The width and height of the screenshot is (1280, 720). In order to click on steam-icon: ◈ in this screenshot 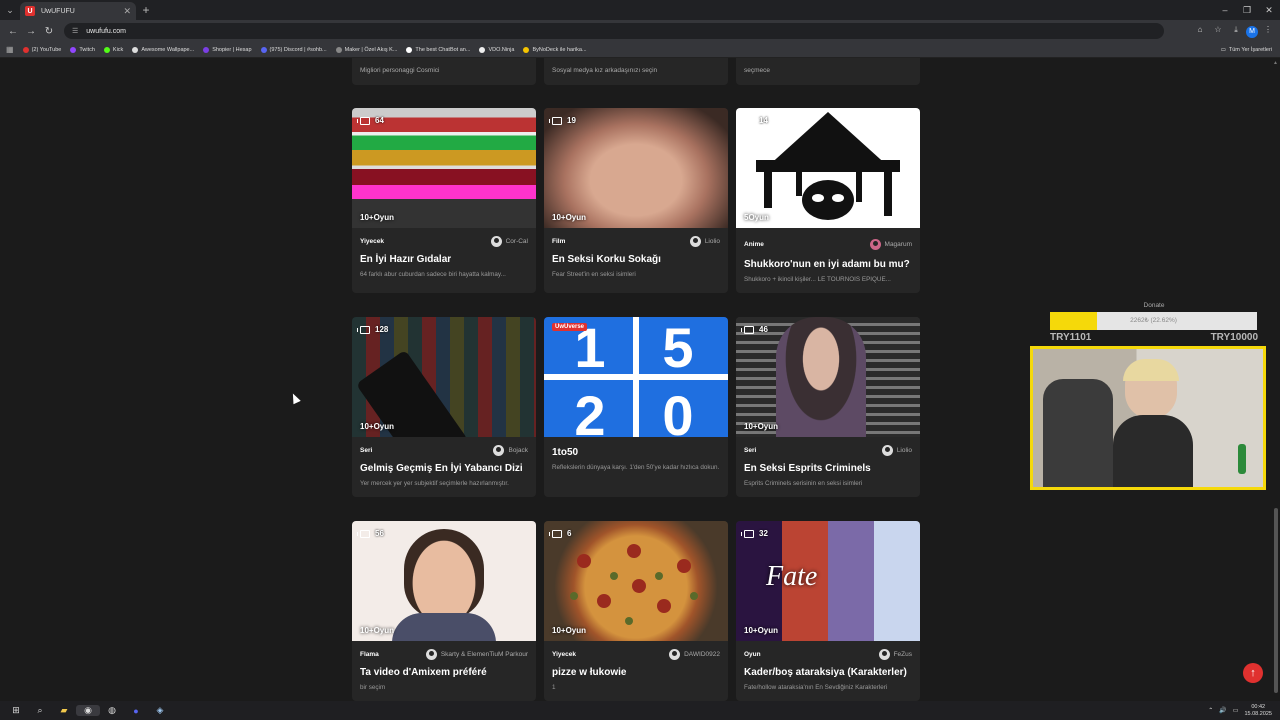, I will do `click(160, 710)`.